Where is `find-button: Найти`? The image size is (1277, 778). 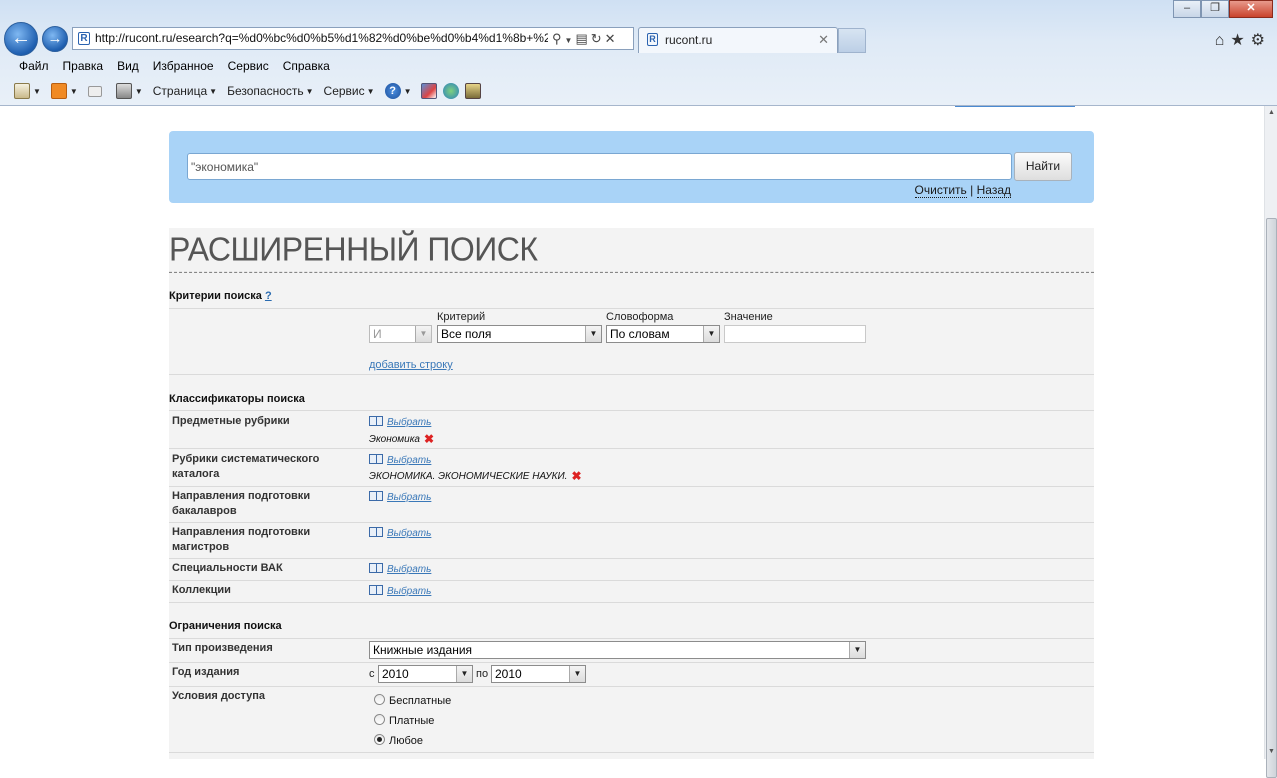 find-button: Найти is located at coordinates (1043, 166).